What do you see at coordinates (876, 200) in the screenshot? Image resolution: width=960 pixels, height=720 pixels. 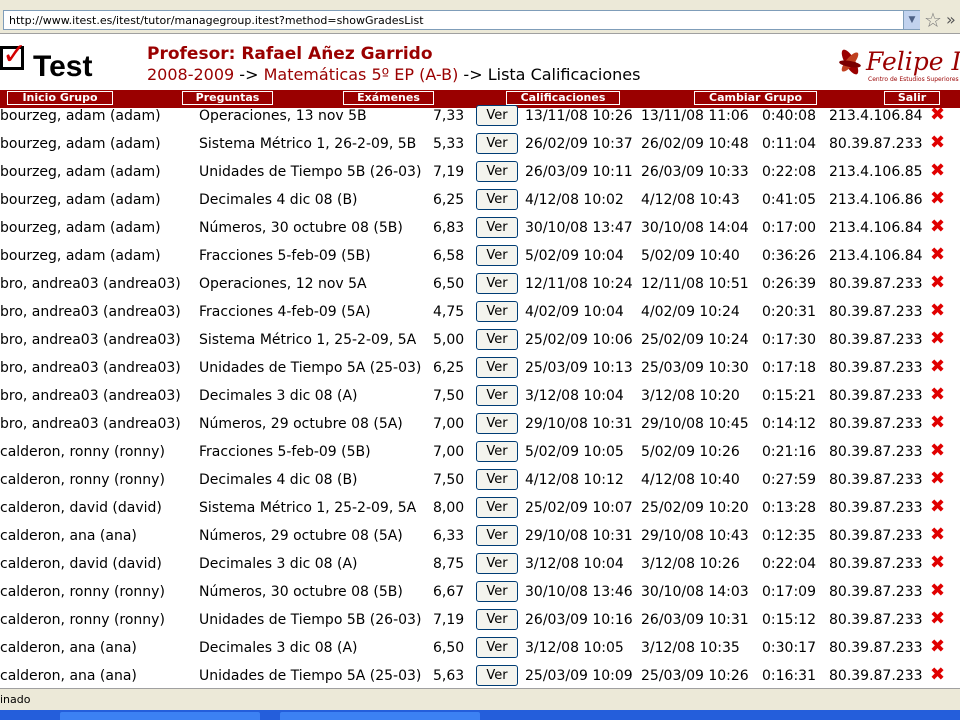 I see `ip-address: 213.4.106.86` at bounding box center [876, 200].